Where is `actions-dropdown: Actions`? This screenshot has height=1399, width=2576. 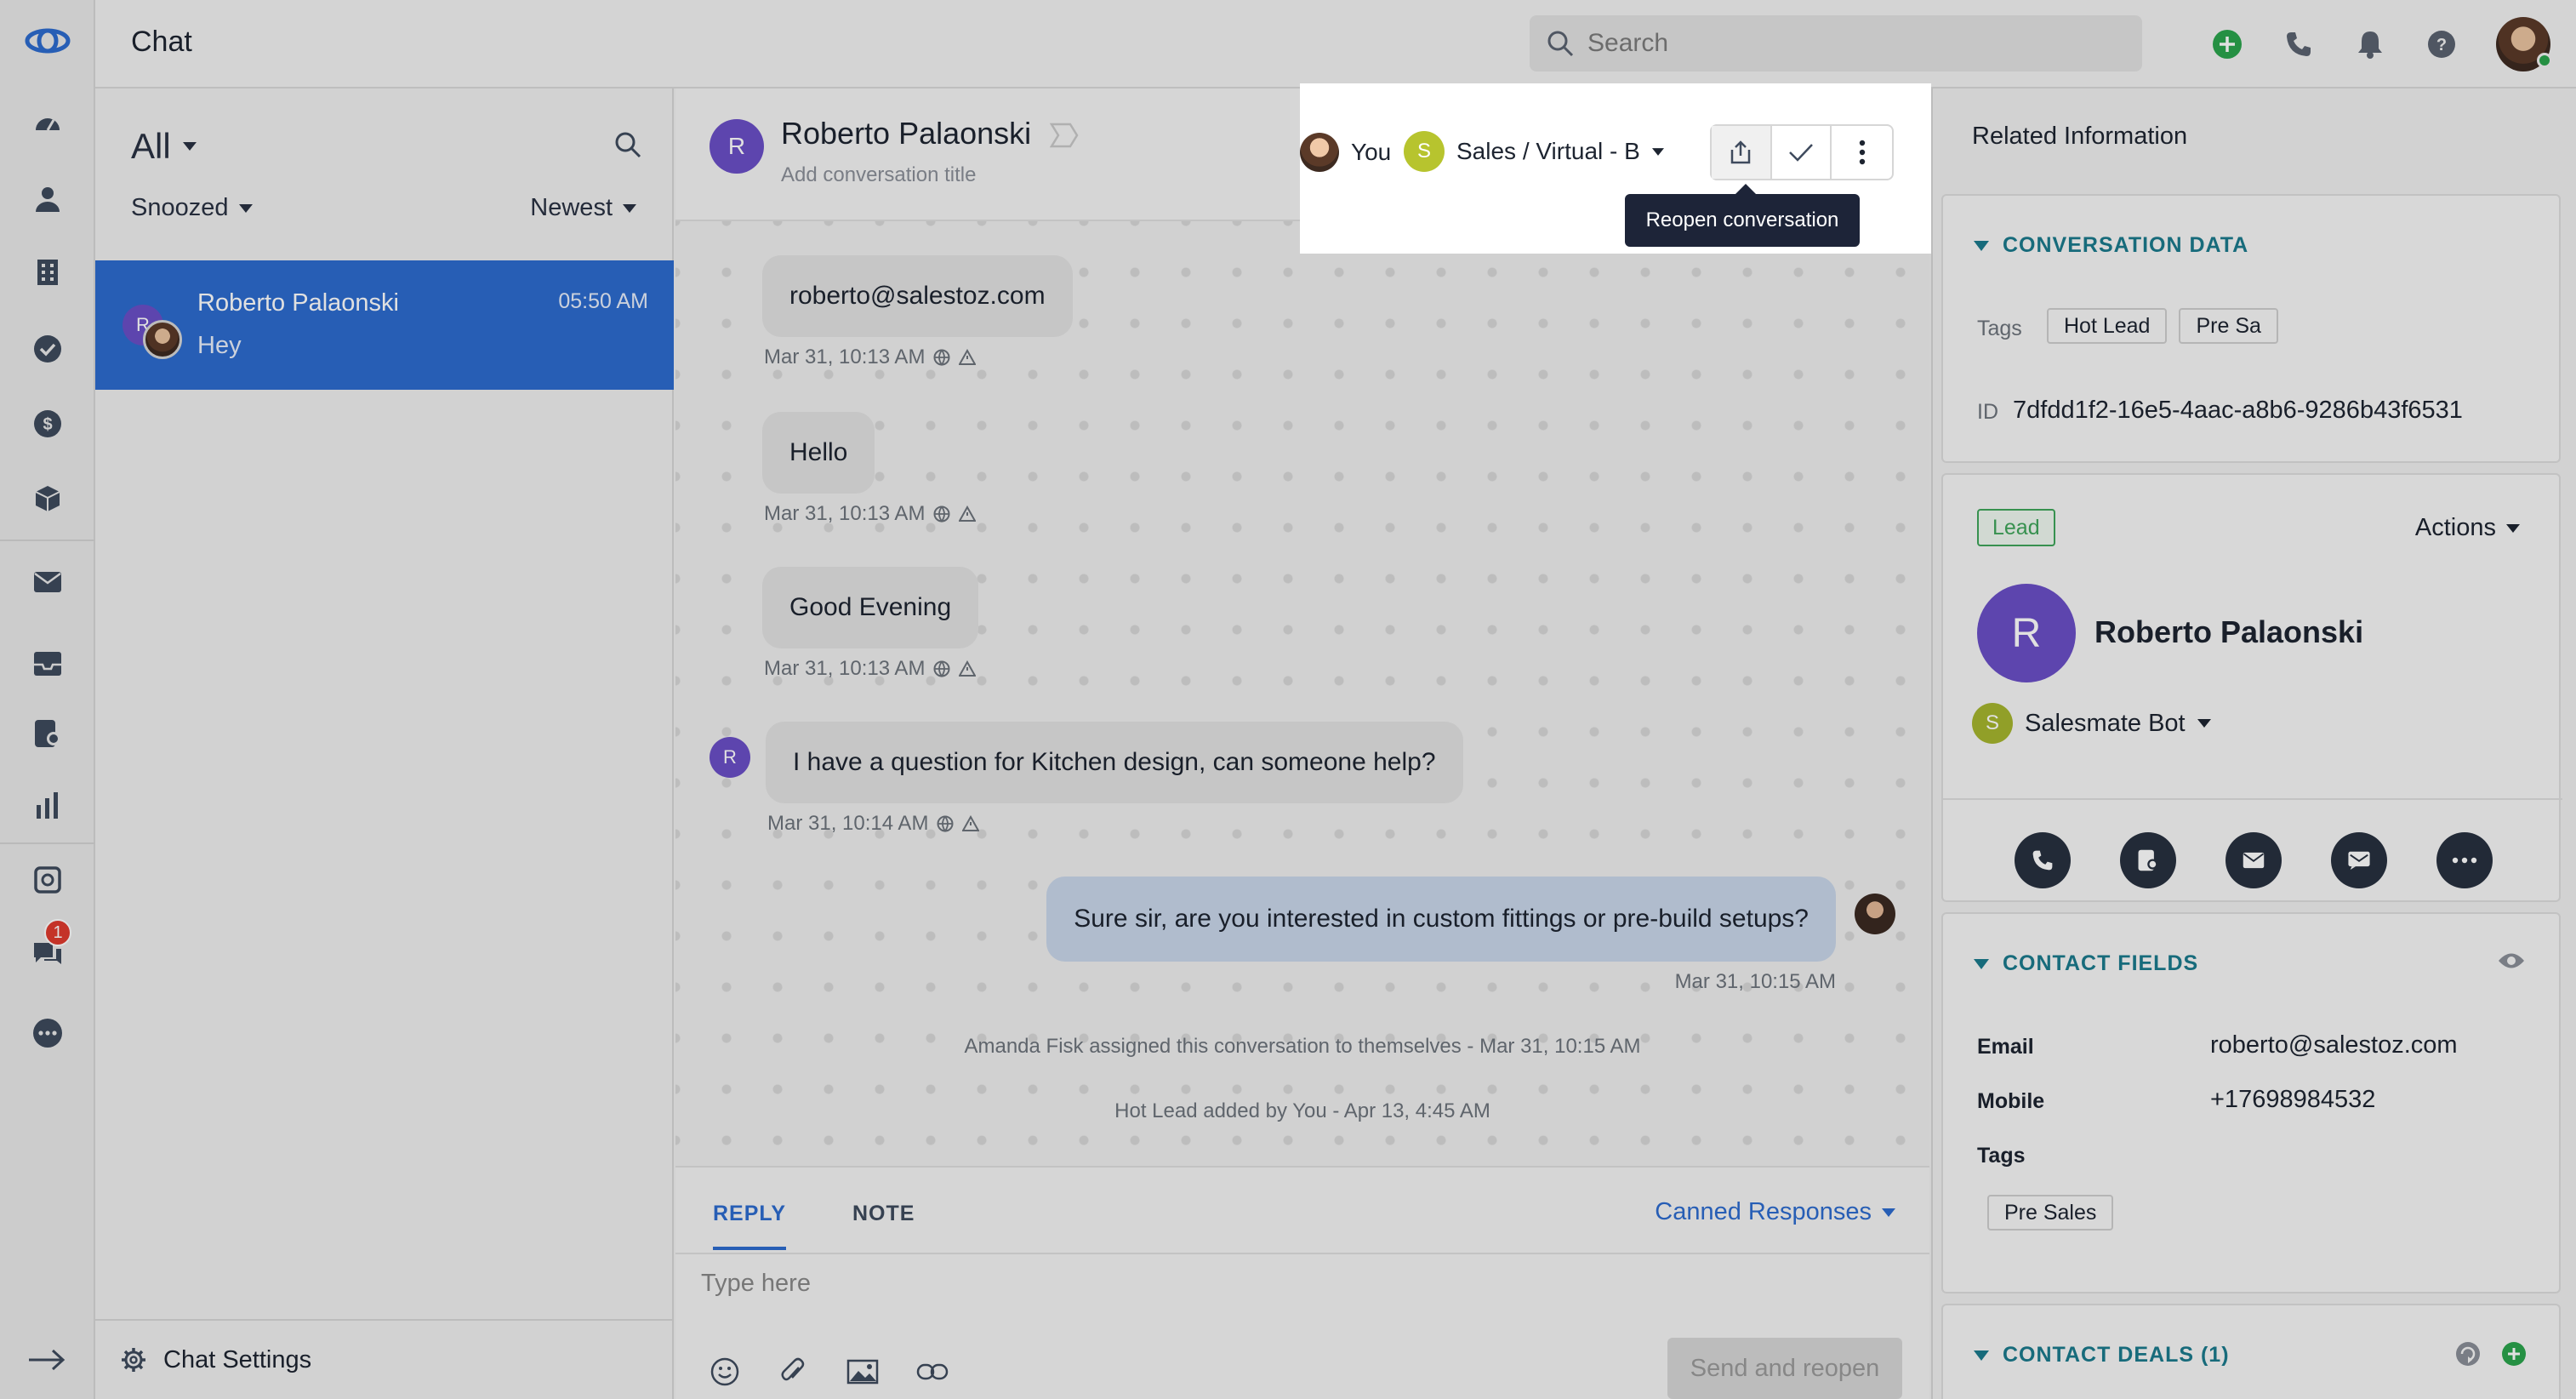
actions-dropdown: Actions is located at coordinates (2468, 528).